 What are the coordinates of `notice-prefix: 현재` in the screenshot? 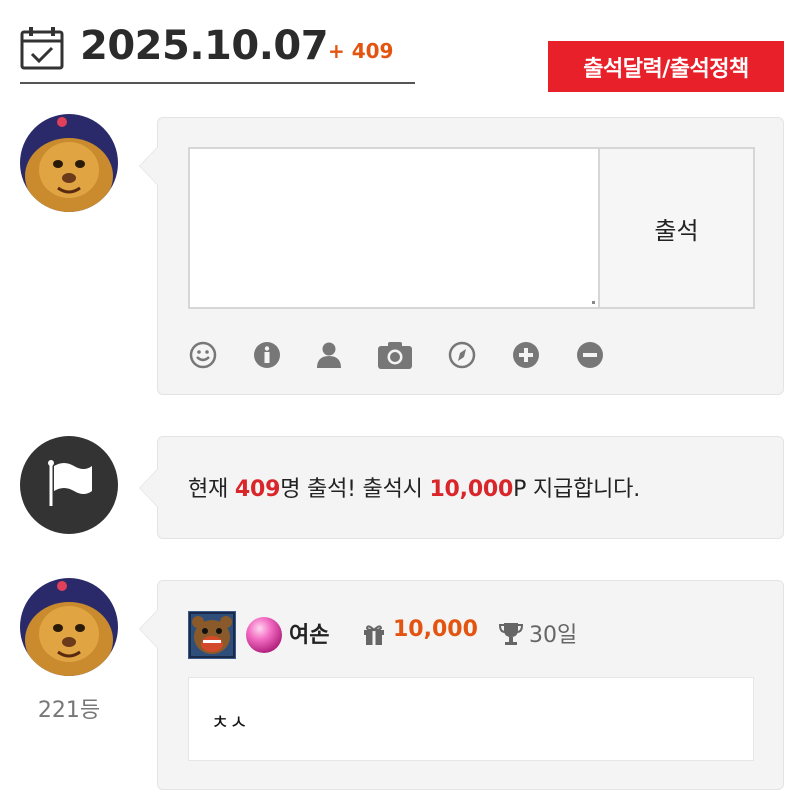 It's located at (211, 489).